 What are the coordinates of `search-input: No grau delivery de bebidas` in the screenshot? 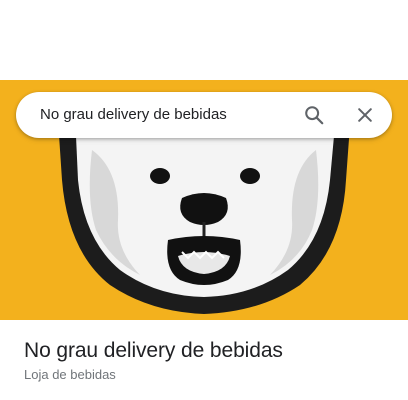 It's located at (133, 115).